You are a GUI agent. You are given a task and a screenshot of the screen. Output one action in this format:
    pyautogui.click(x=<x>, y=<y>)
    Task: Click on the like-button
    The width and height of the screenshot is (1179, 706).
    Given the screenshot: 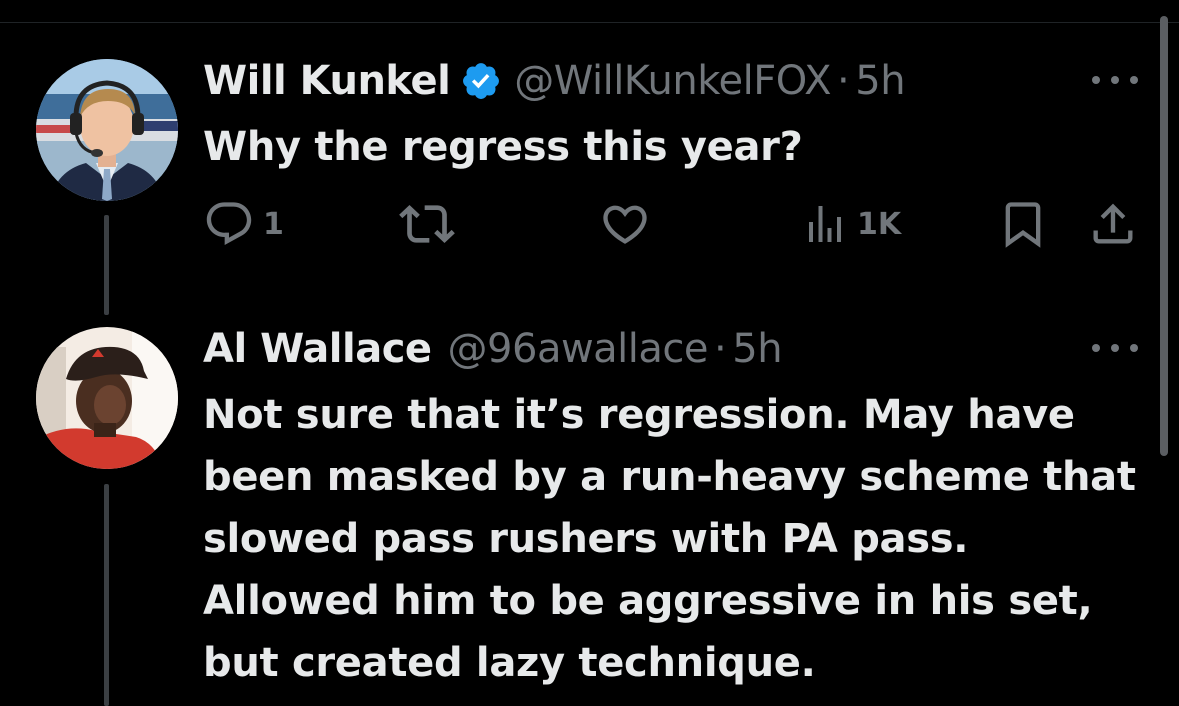 What is the action you would take?
    pyautogui.click(x=625, y=224)
    